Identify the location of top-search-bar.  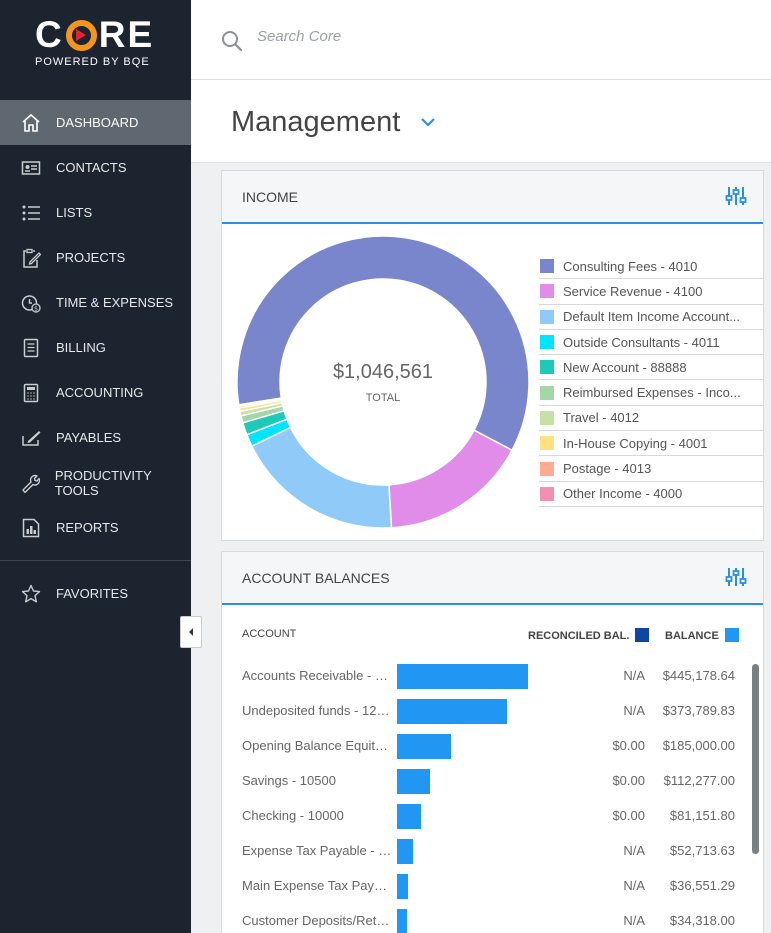
(481, 40).